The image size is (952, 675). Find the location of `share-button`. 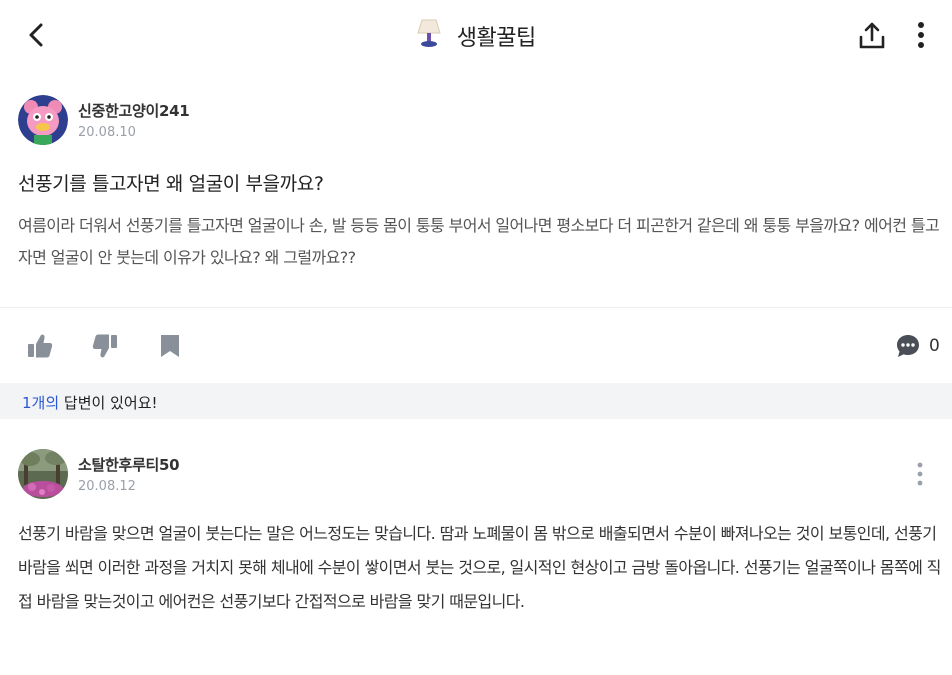

share-button is located at coordinates (872, 36).